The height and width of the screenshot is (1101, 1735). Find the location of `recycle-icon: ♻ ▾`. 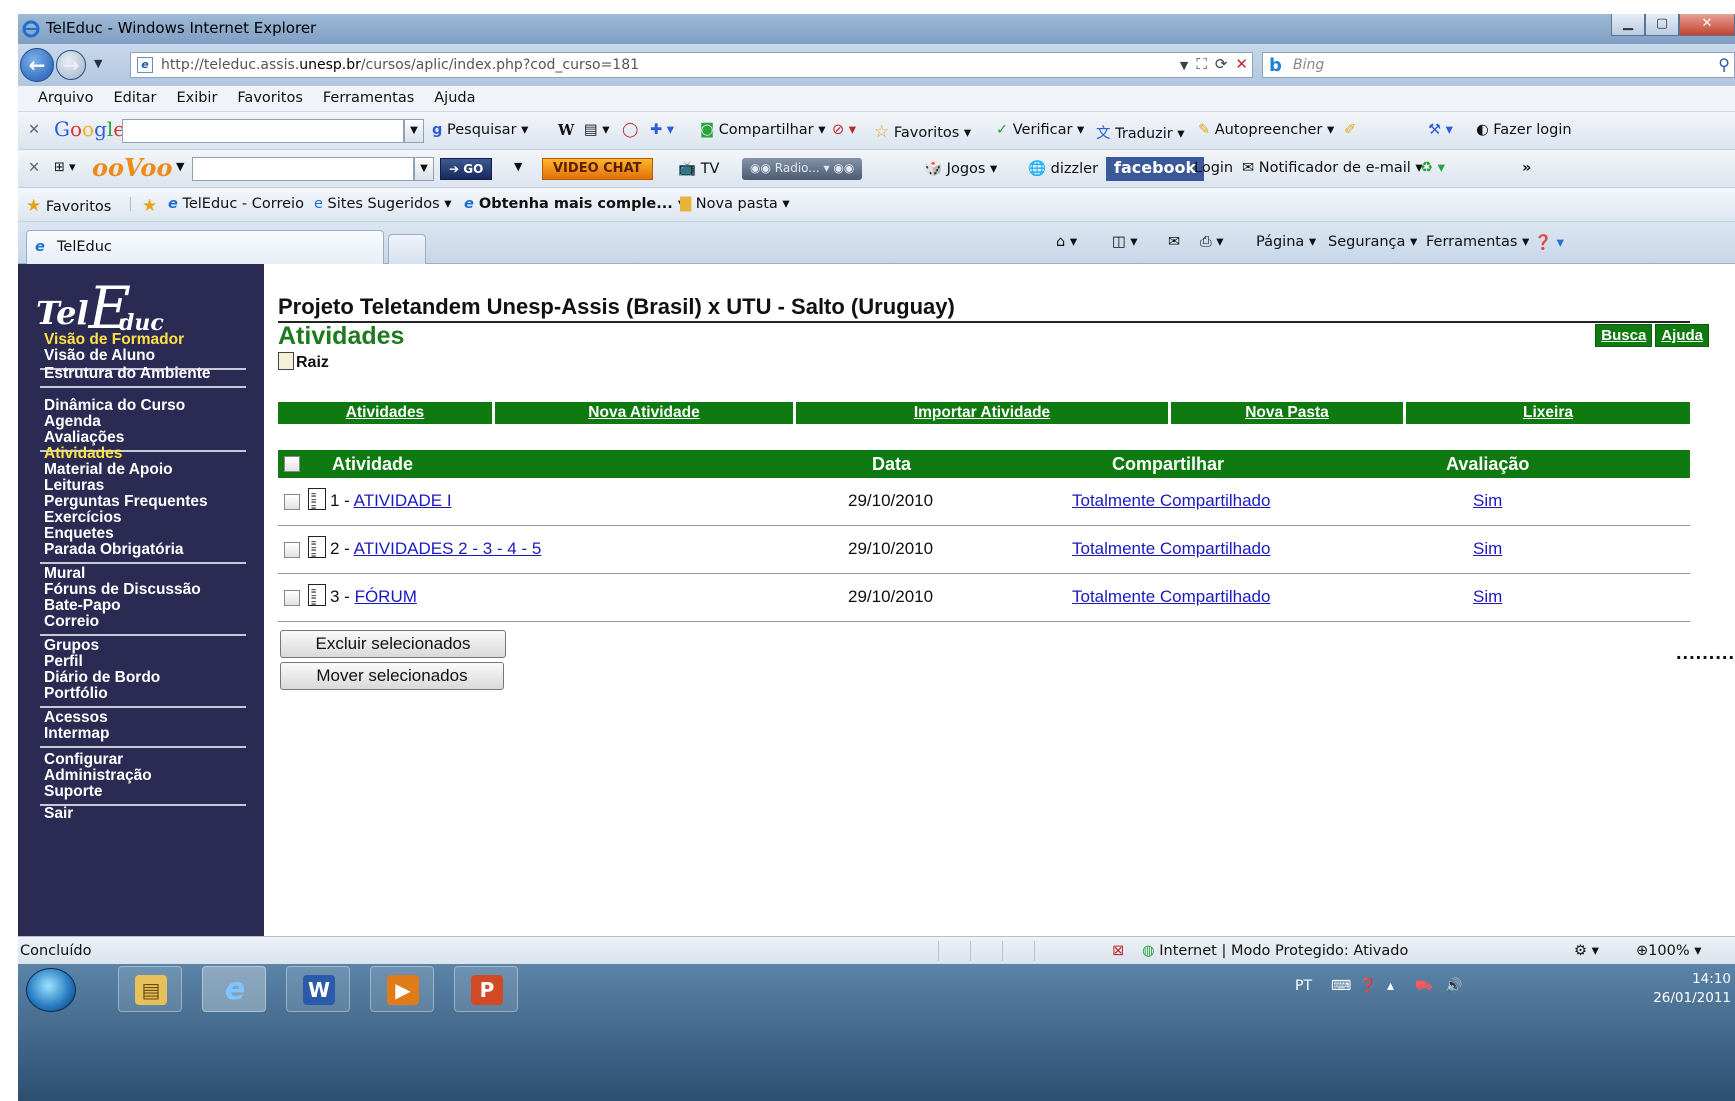

recycle-icon: ♻ ▾ is located at coordinates (1432, 168).